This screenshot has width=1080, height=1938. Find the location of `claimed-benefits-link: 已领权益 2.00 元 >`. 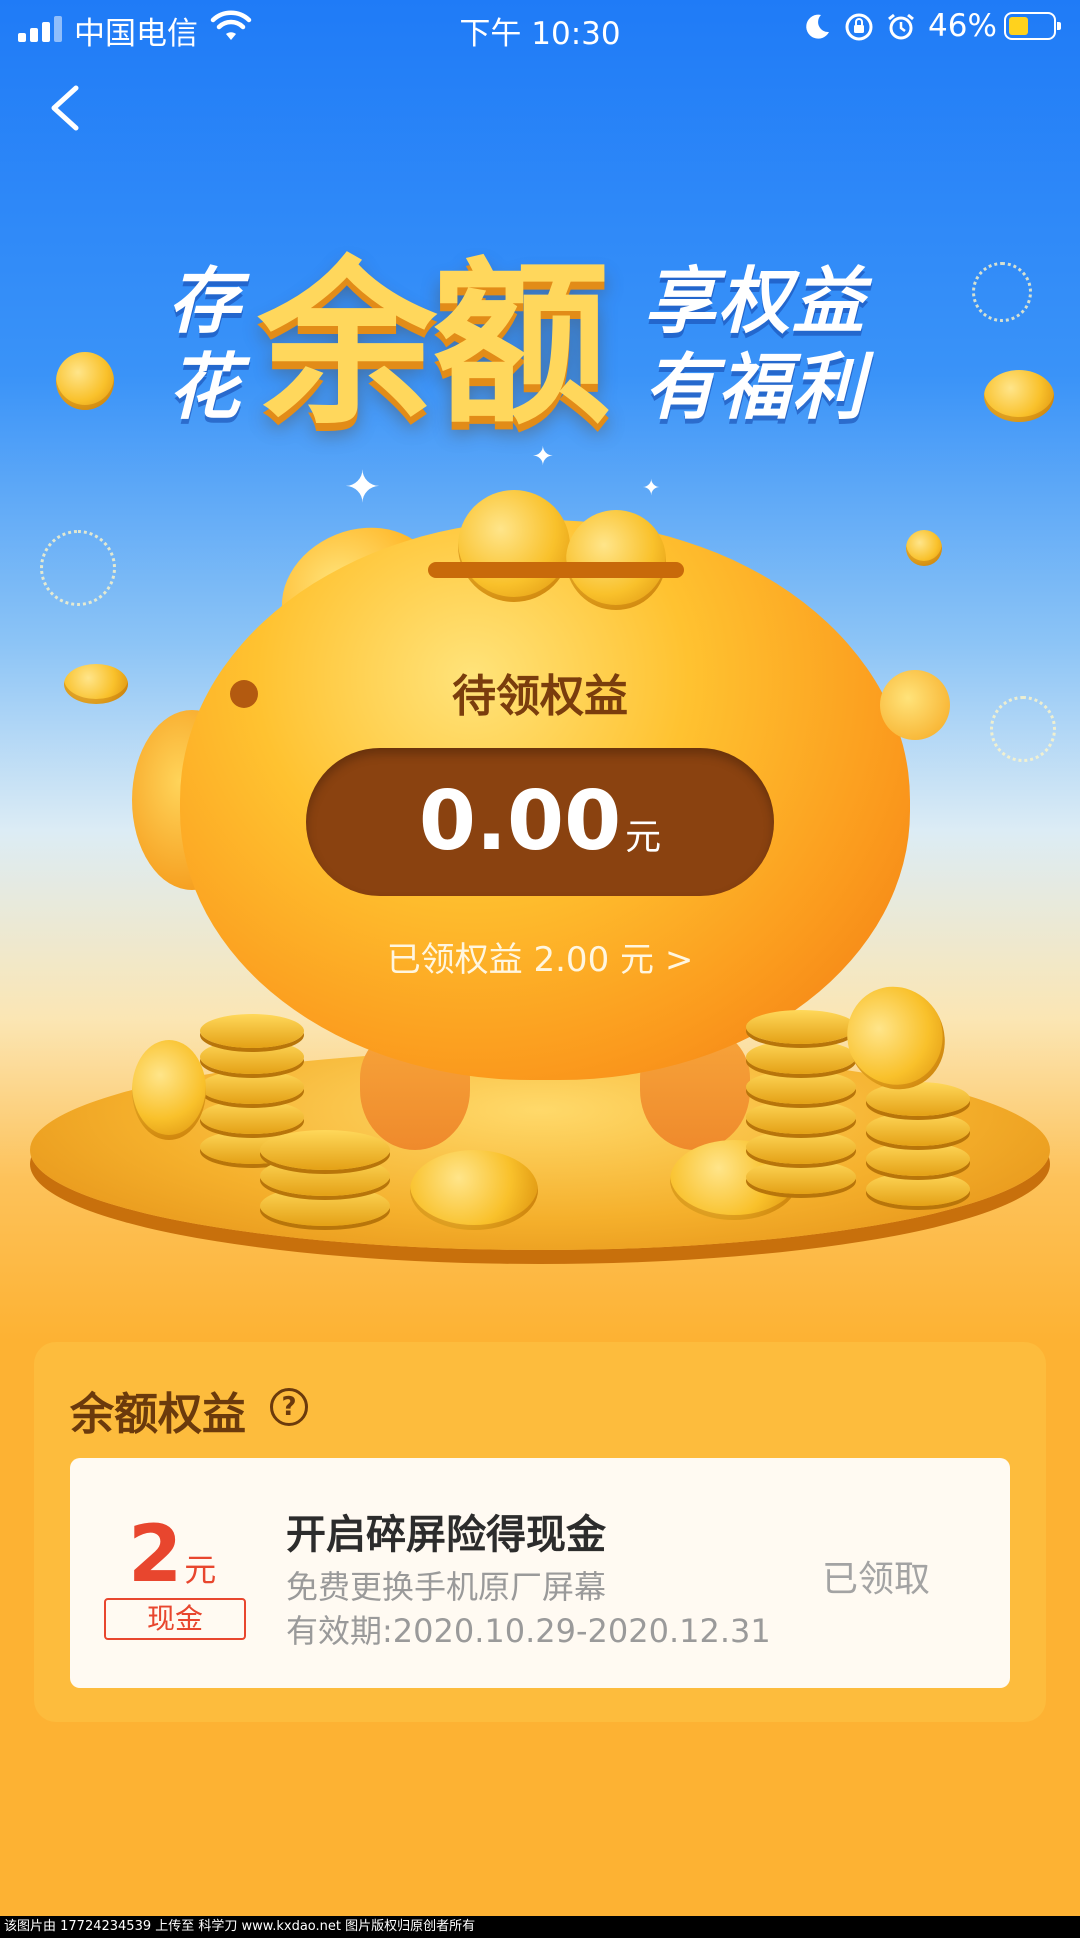

claimed-benefits-link: 已领权益 2.00 元 > is located at coordinates (540, 956).